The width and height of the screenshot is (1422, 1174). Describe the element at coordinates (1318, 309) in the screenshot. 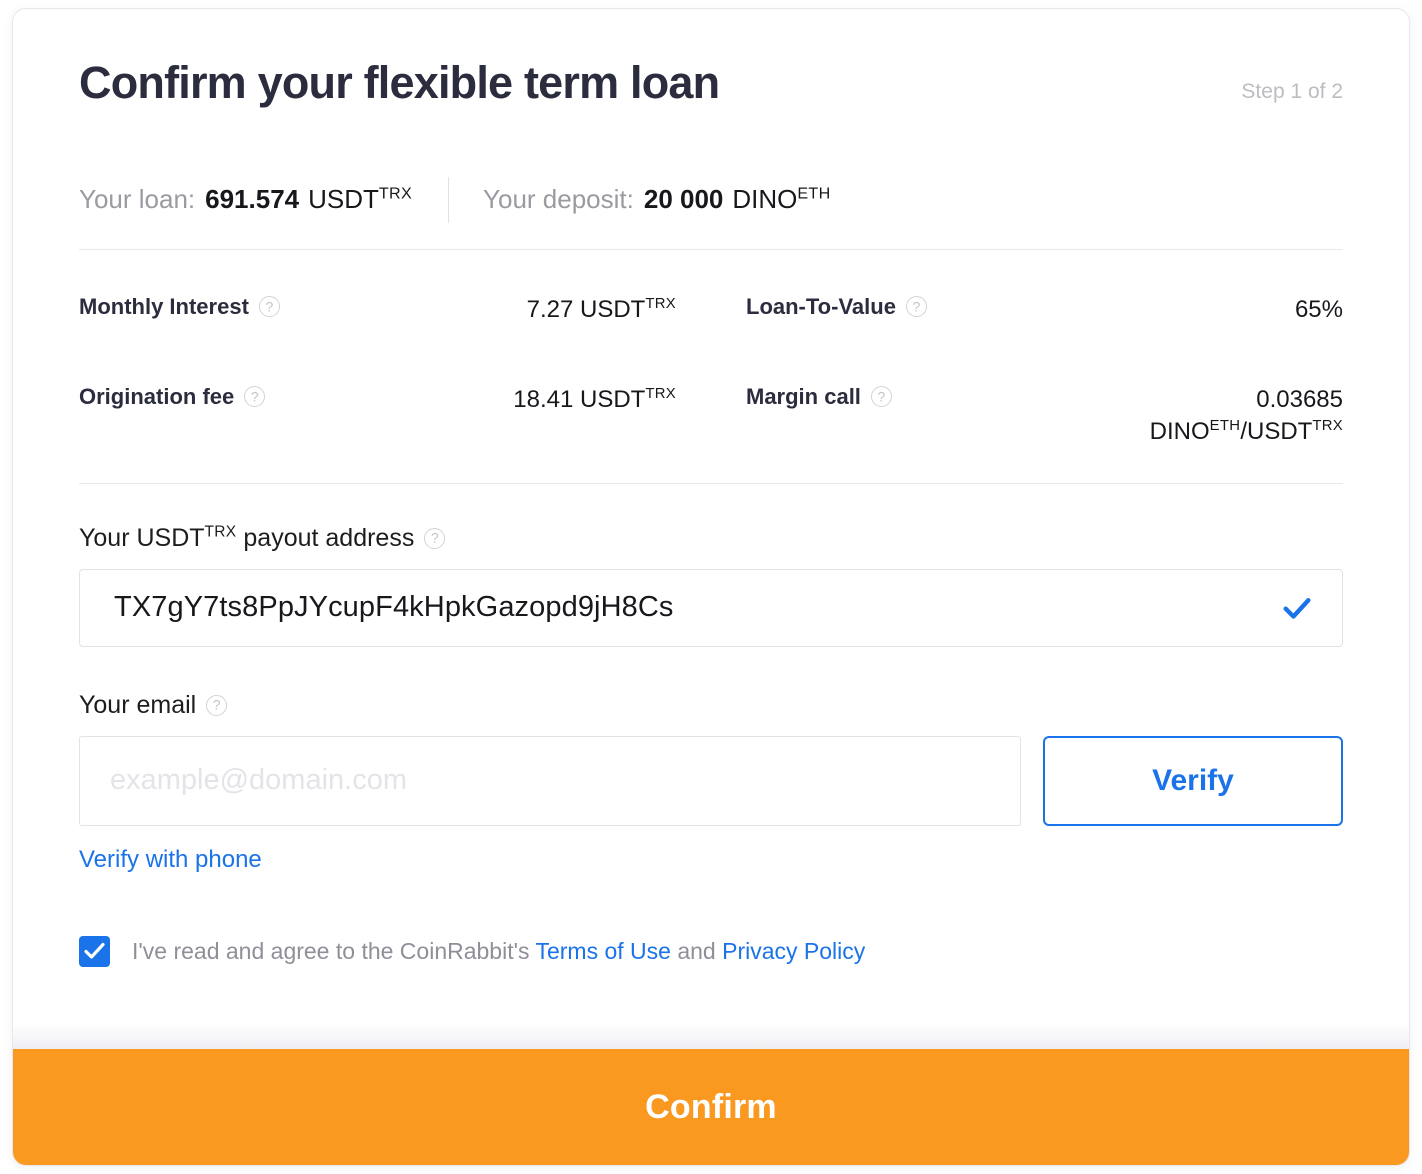

I see `loan-to-value-value: 65%` at that location.